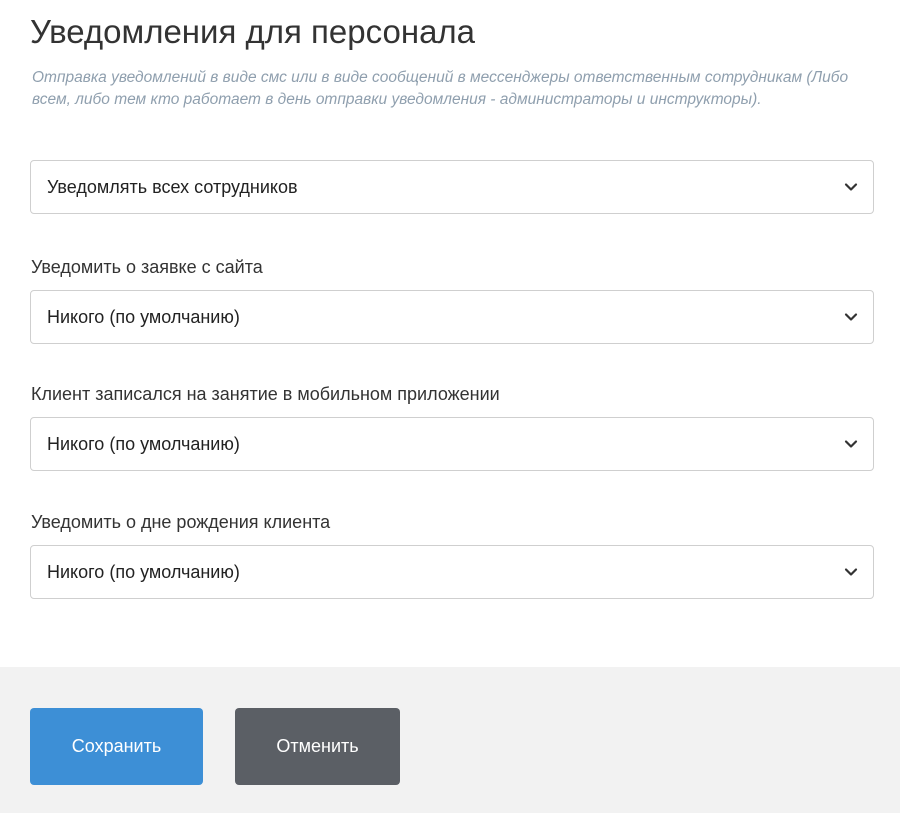 Image resolution: width=900 pixels, height=813 pixels. Describe the element at coordinates (452, 187) in the screenshot. I see `recipients-select: Уведомлять всех сотрудников` at that location.